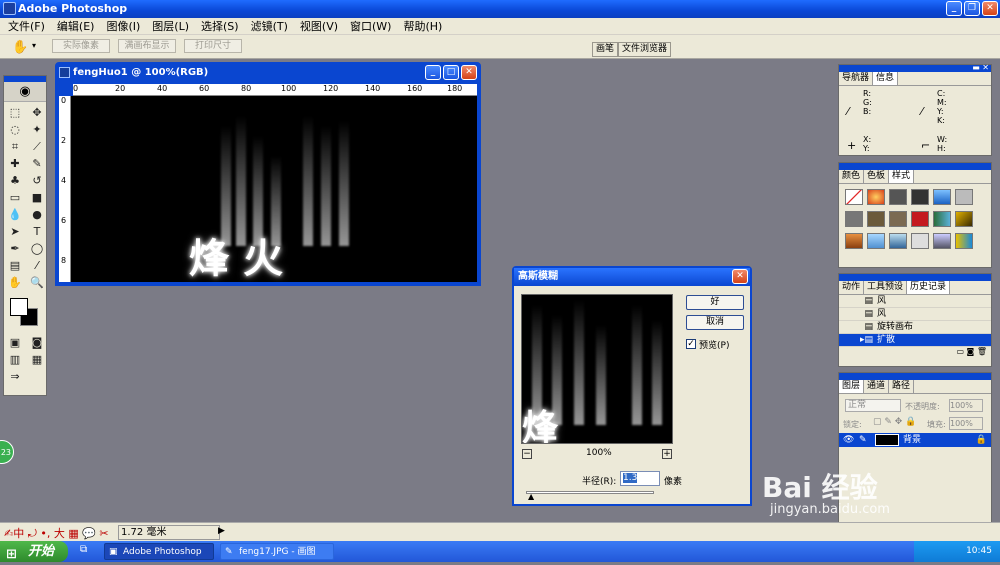 Image resolution: width=1000 pixels, height=565 pixels. I want to click on doc-minimize-button: _, so click(433, 72).